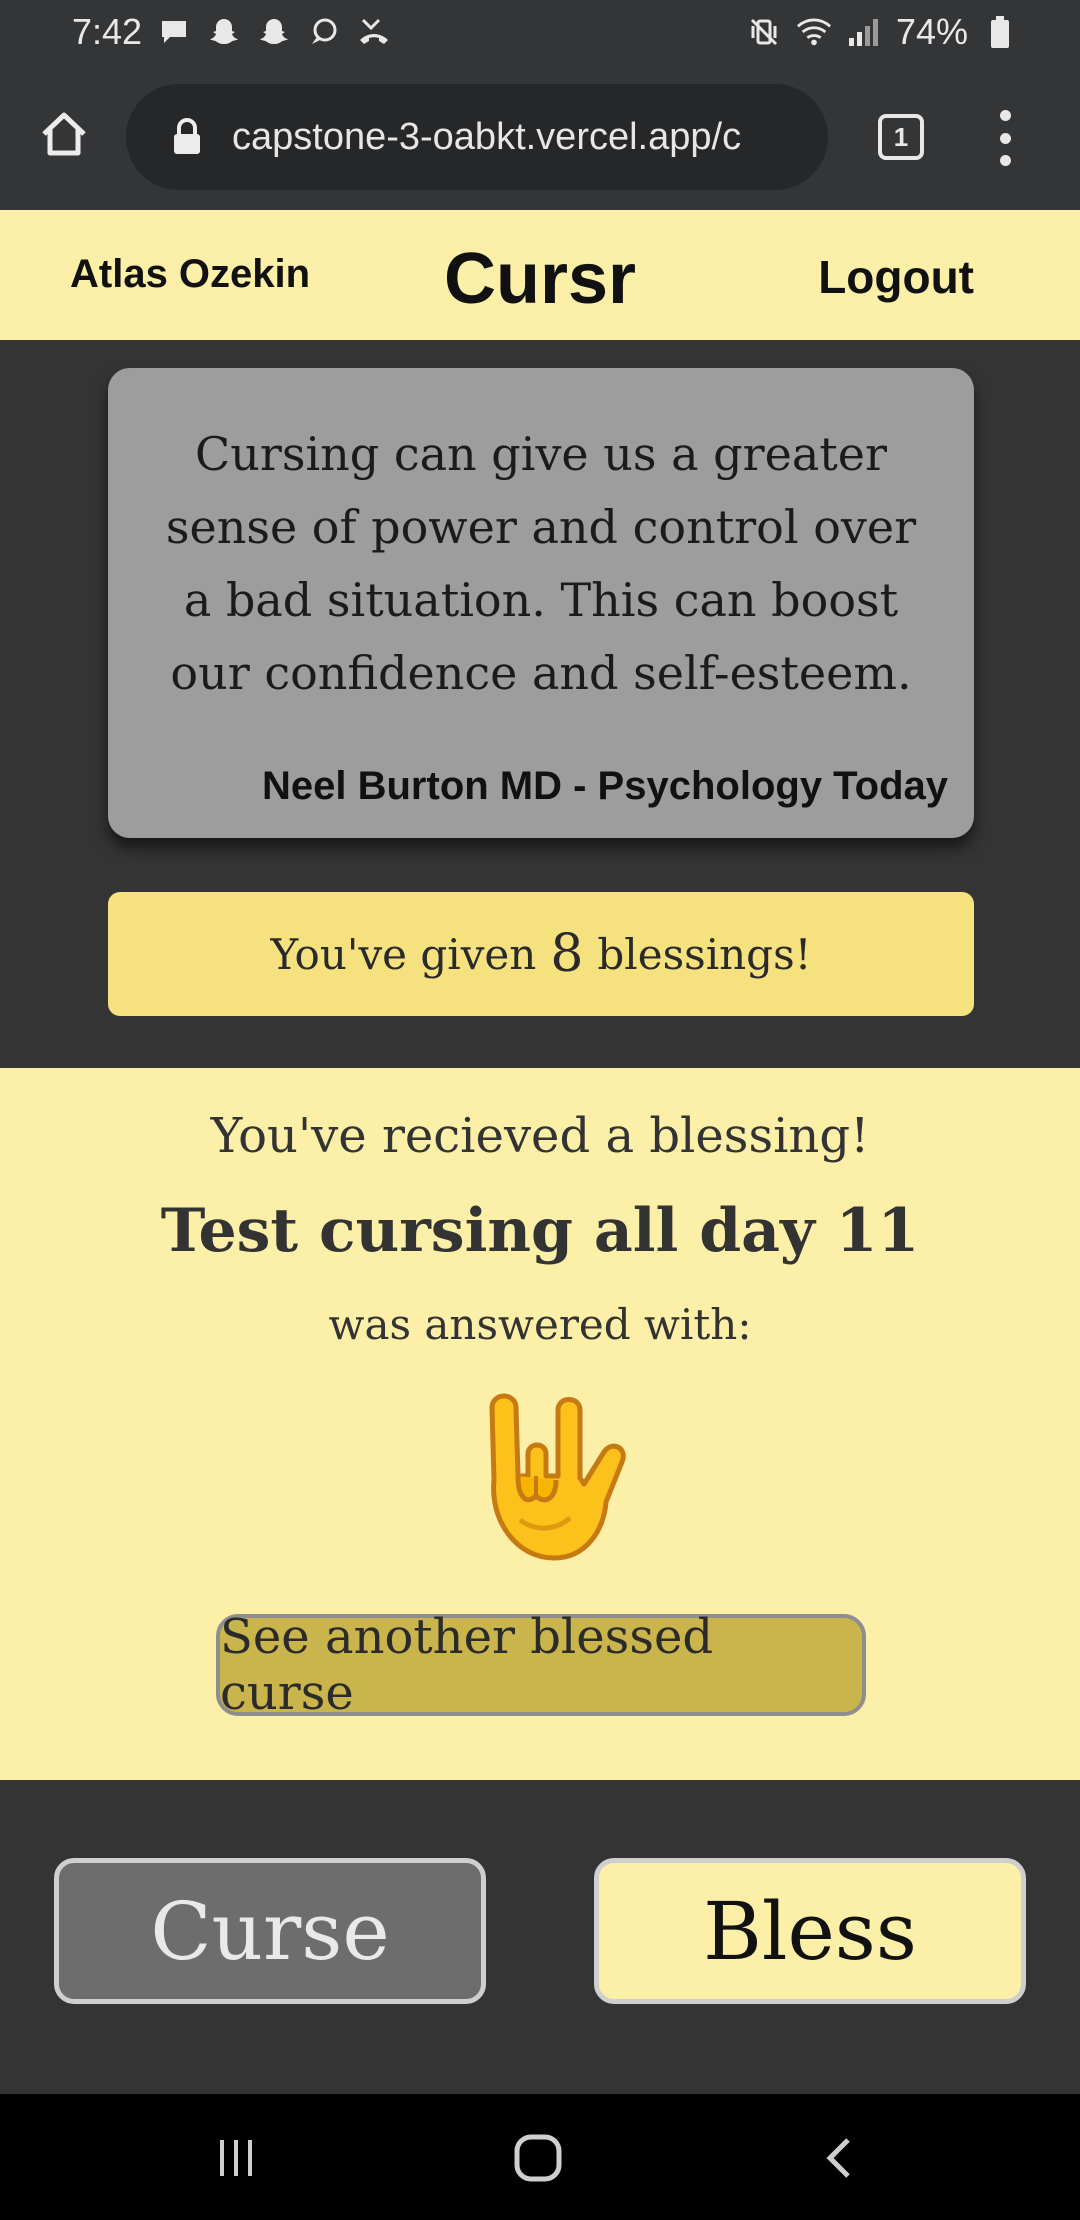  Describe the element at coordinates (374, 32) in the screenshot. I see `missed-call-icon` at that location.